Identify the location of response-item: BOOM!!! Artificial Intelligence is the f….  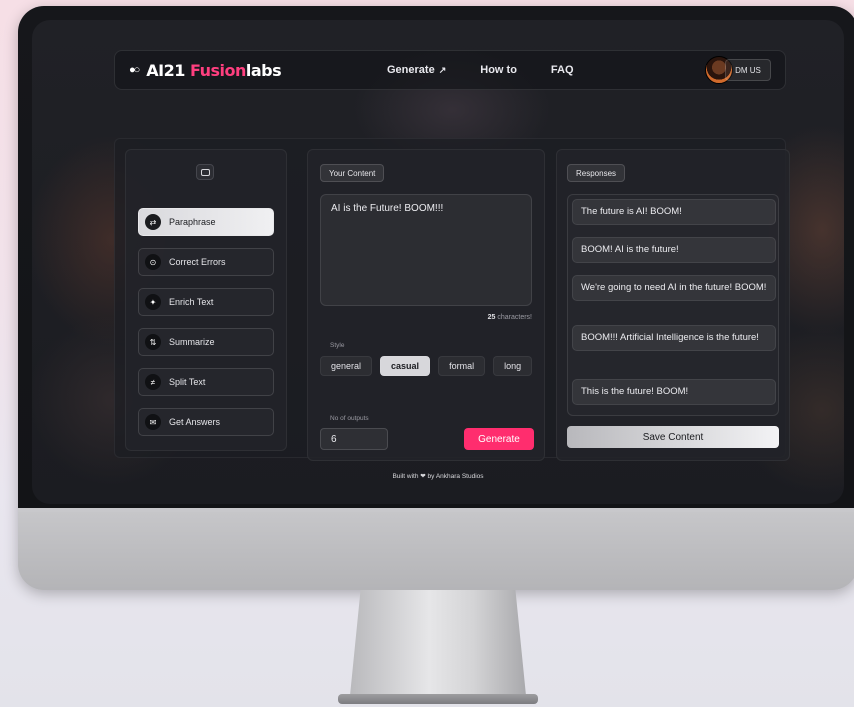
(674, 338).